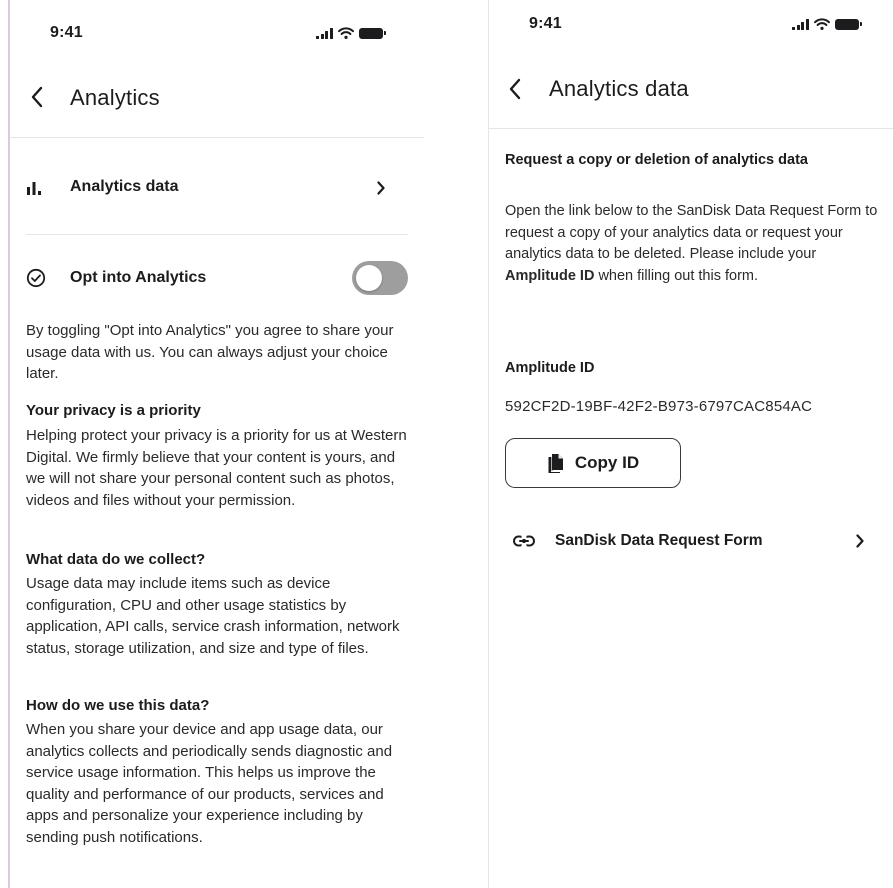  What do you see at coordinates (369, 278) in the screenshot?
I see `toggle-knob` at bounding box center [369, 278].